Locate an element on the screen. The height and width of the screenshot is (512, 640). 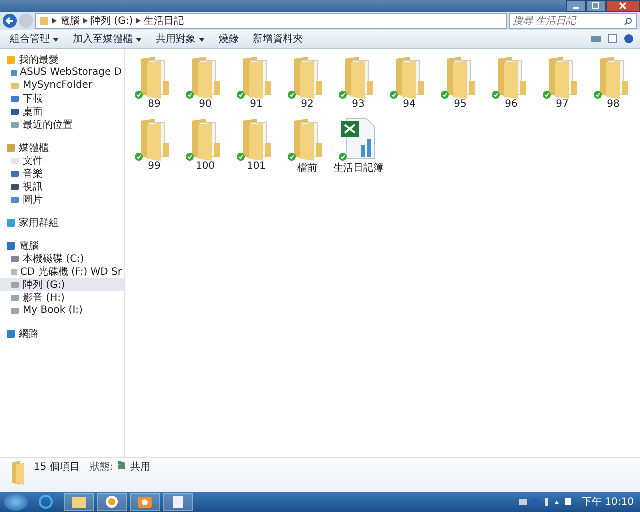
nav-item: 最近的位置 is located at coordinates (62, 124).